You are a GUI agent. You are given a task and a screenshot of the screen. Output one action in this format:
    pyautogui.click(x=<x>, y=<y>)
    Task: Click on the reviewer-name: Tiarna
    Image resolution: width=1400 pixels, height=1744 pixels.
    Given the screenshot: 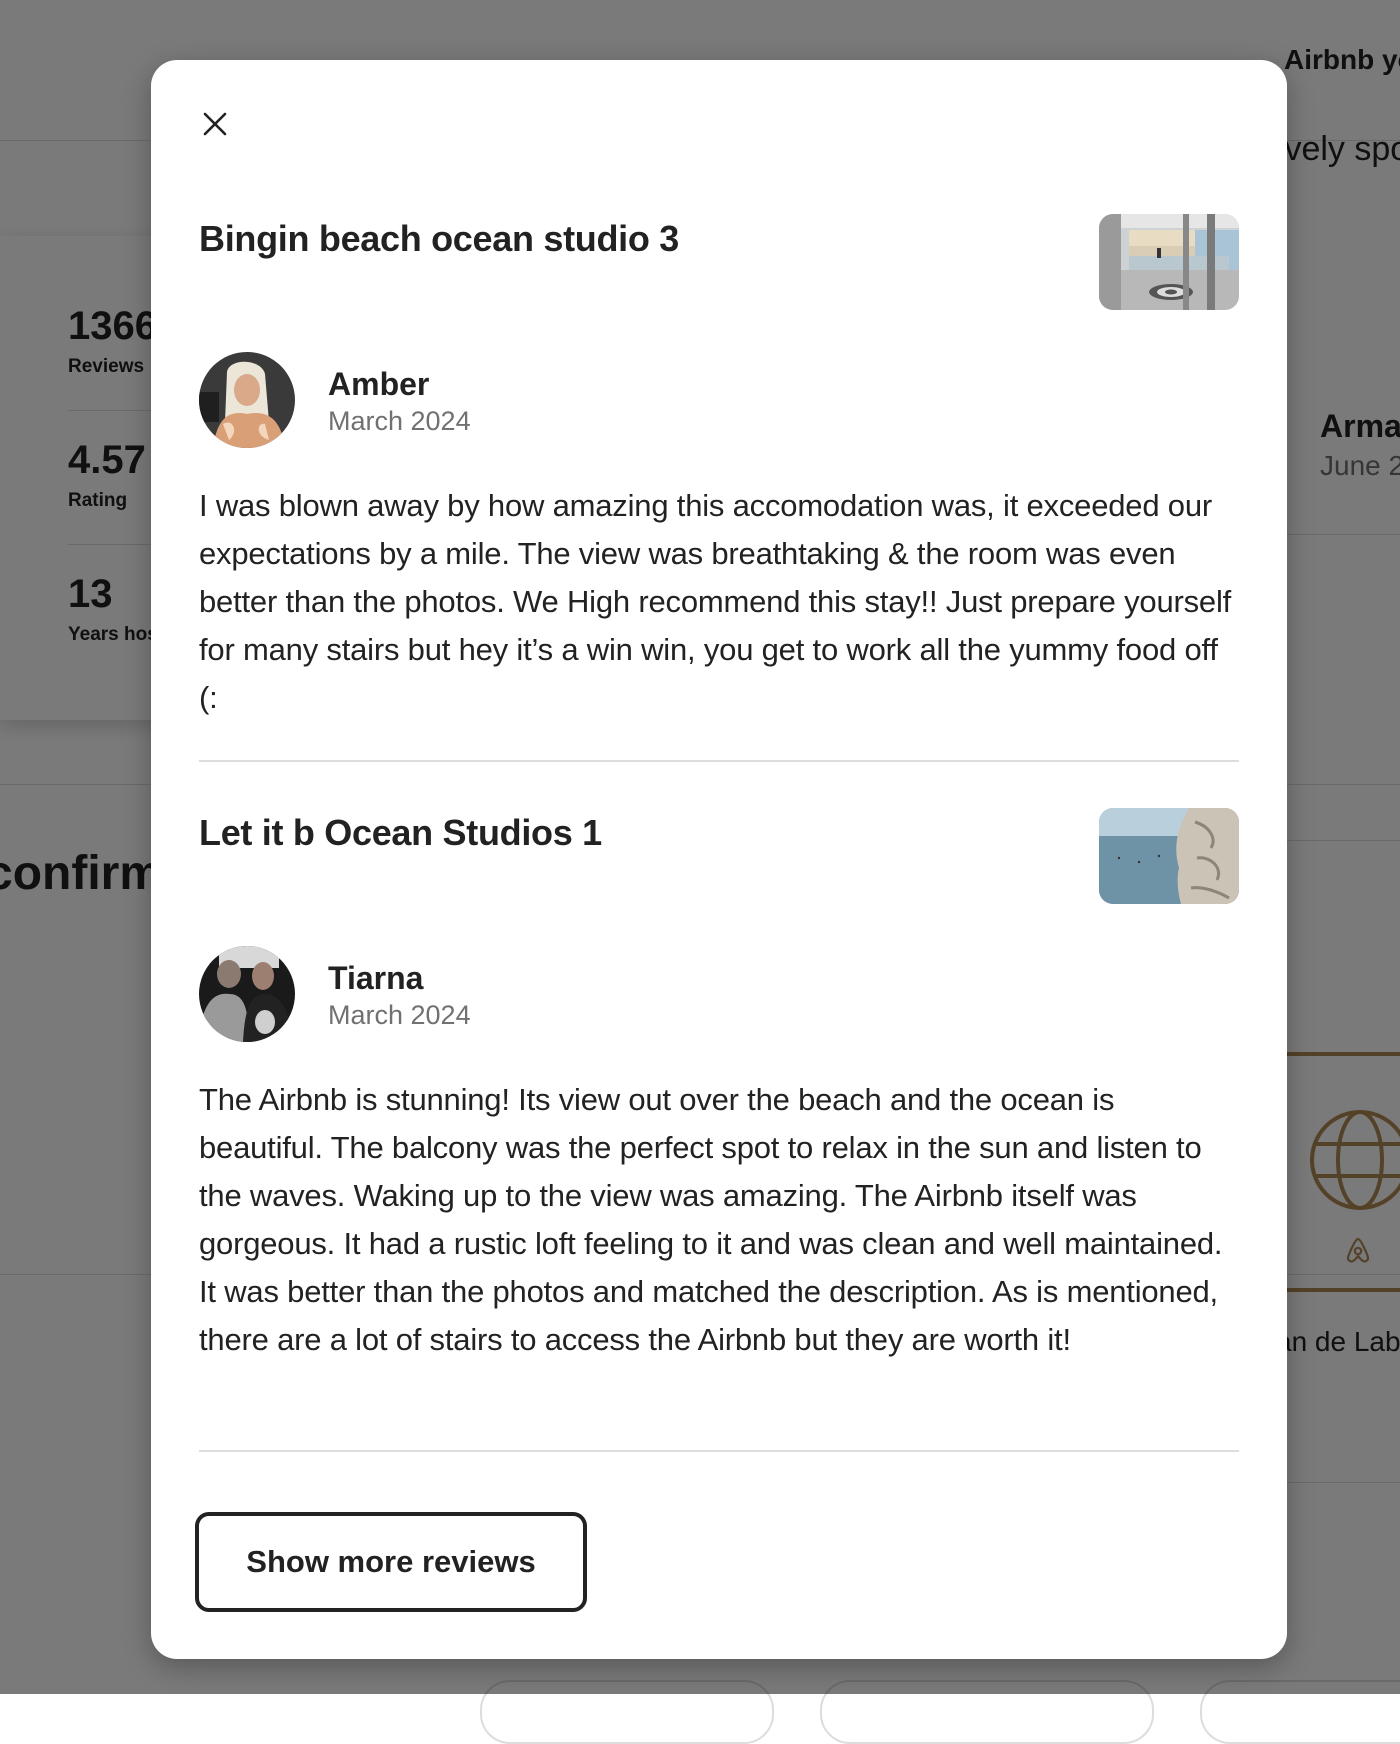 What is the action you would take?
    pyautogui.click(x=376, y=978)
    